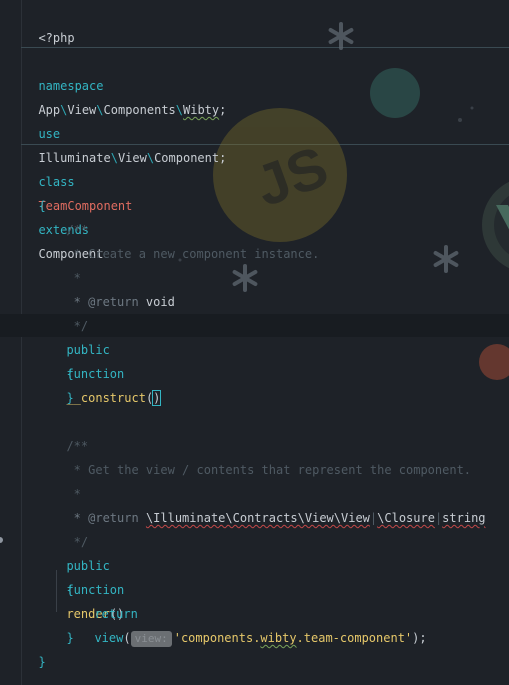 This screenshot has height=685, width=509. Describe the element at coordinates (186, 239) in the screenshot. I see `code-line-doc-text: * Create a new component instance.` at that location.